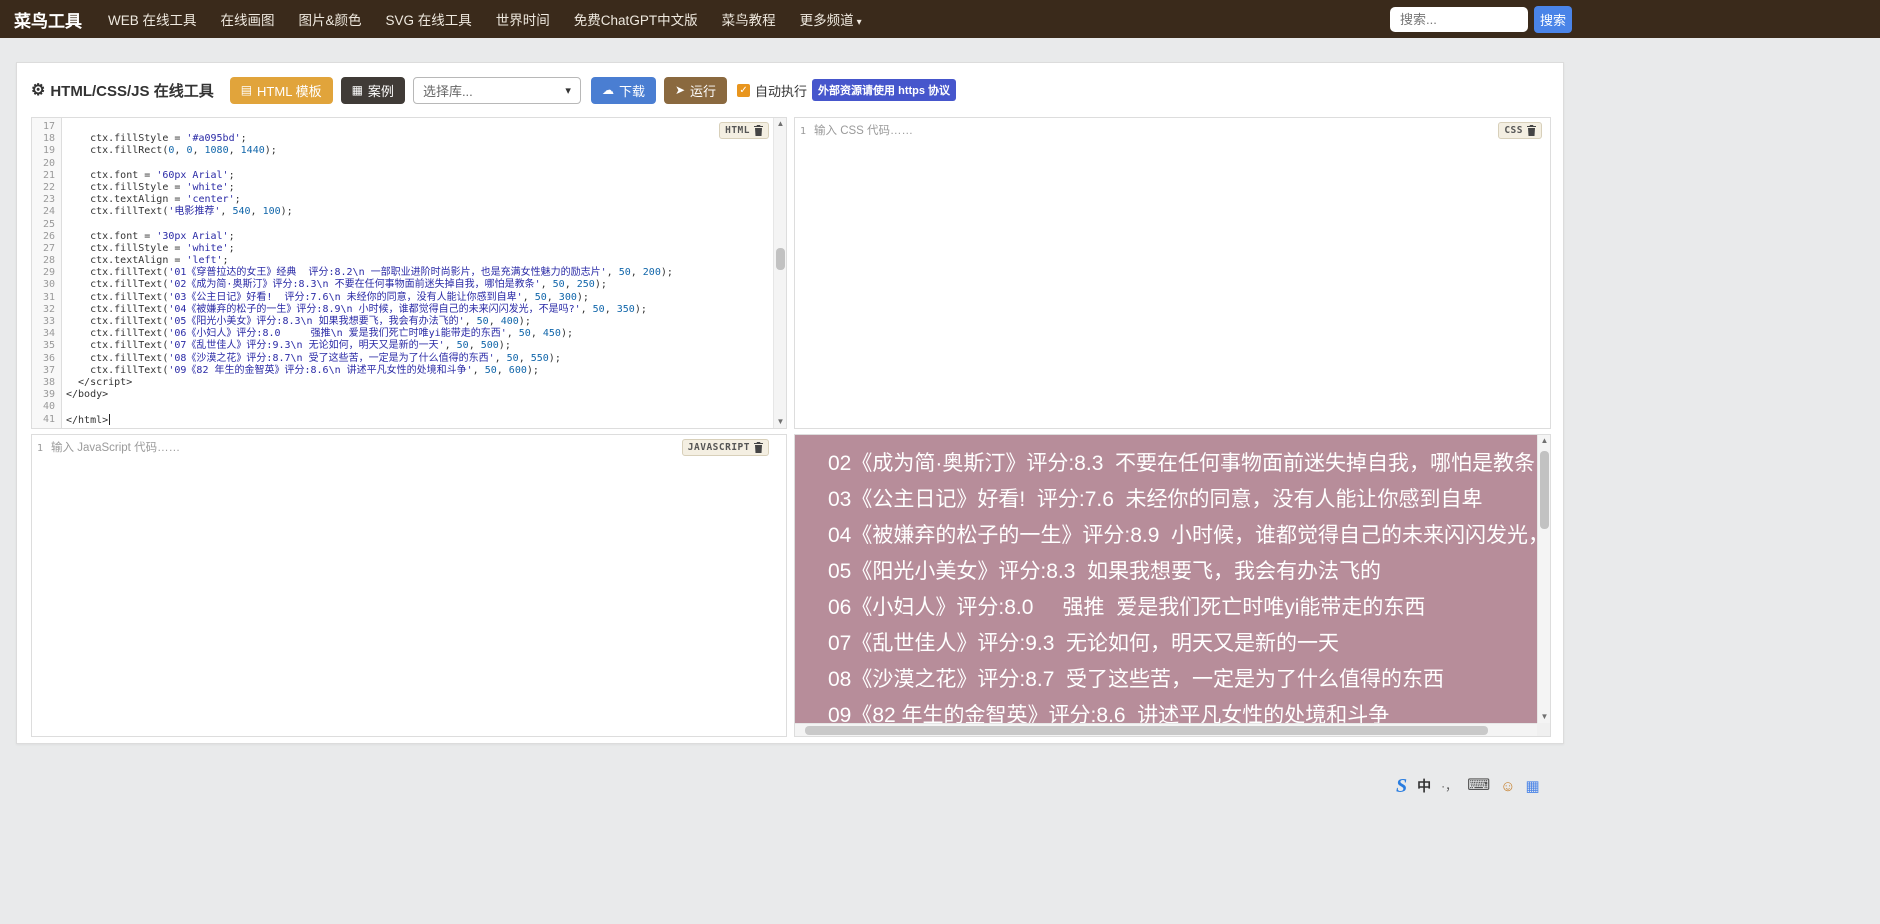  Describe the element at coordinates (1553, 19) in the screenshot. I see `search-button: 搜索` at that location.